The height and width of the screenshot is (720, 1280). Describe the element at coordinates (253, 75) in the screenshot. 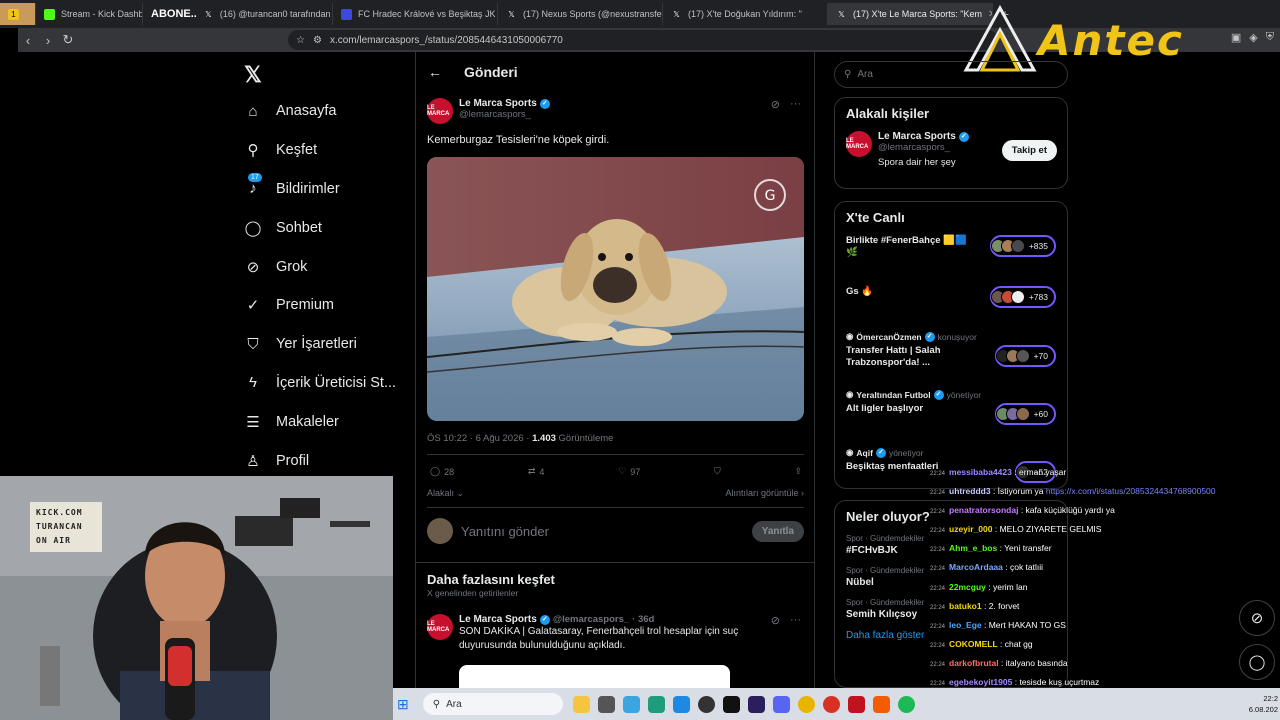

I see `x-logo-icon: 𝕏` at that location.